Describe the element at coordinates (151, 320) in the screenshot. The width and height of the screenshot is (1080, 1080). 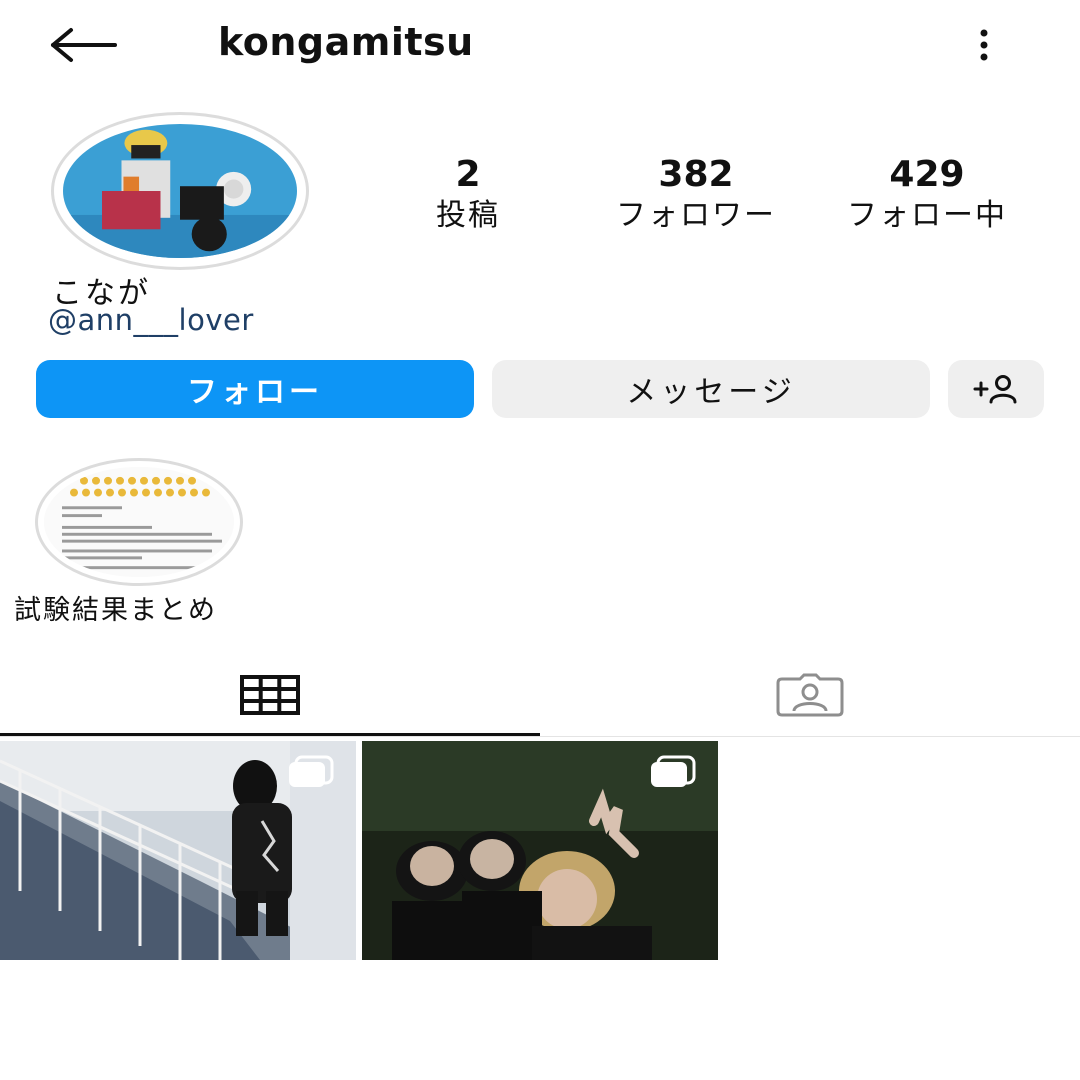
I see `linked-account-link: @ann___lover` at that location.